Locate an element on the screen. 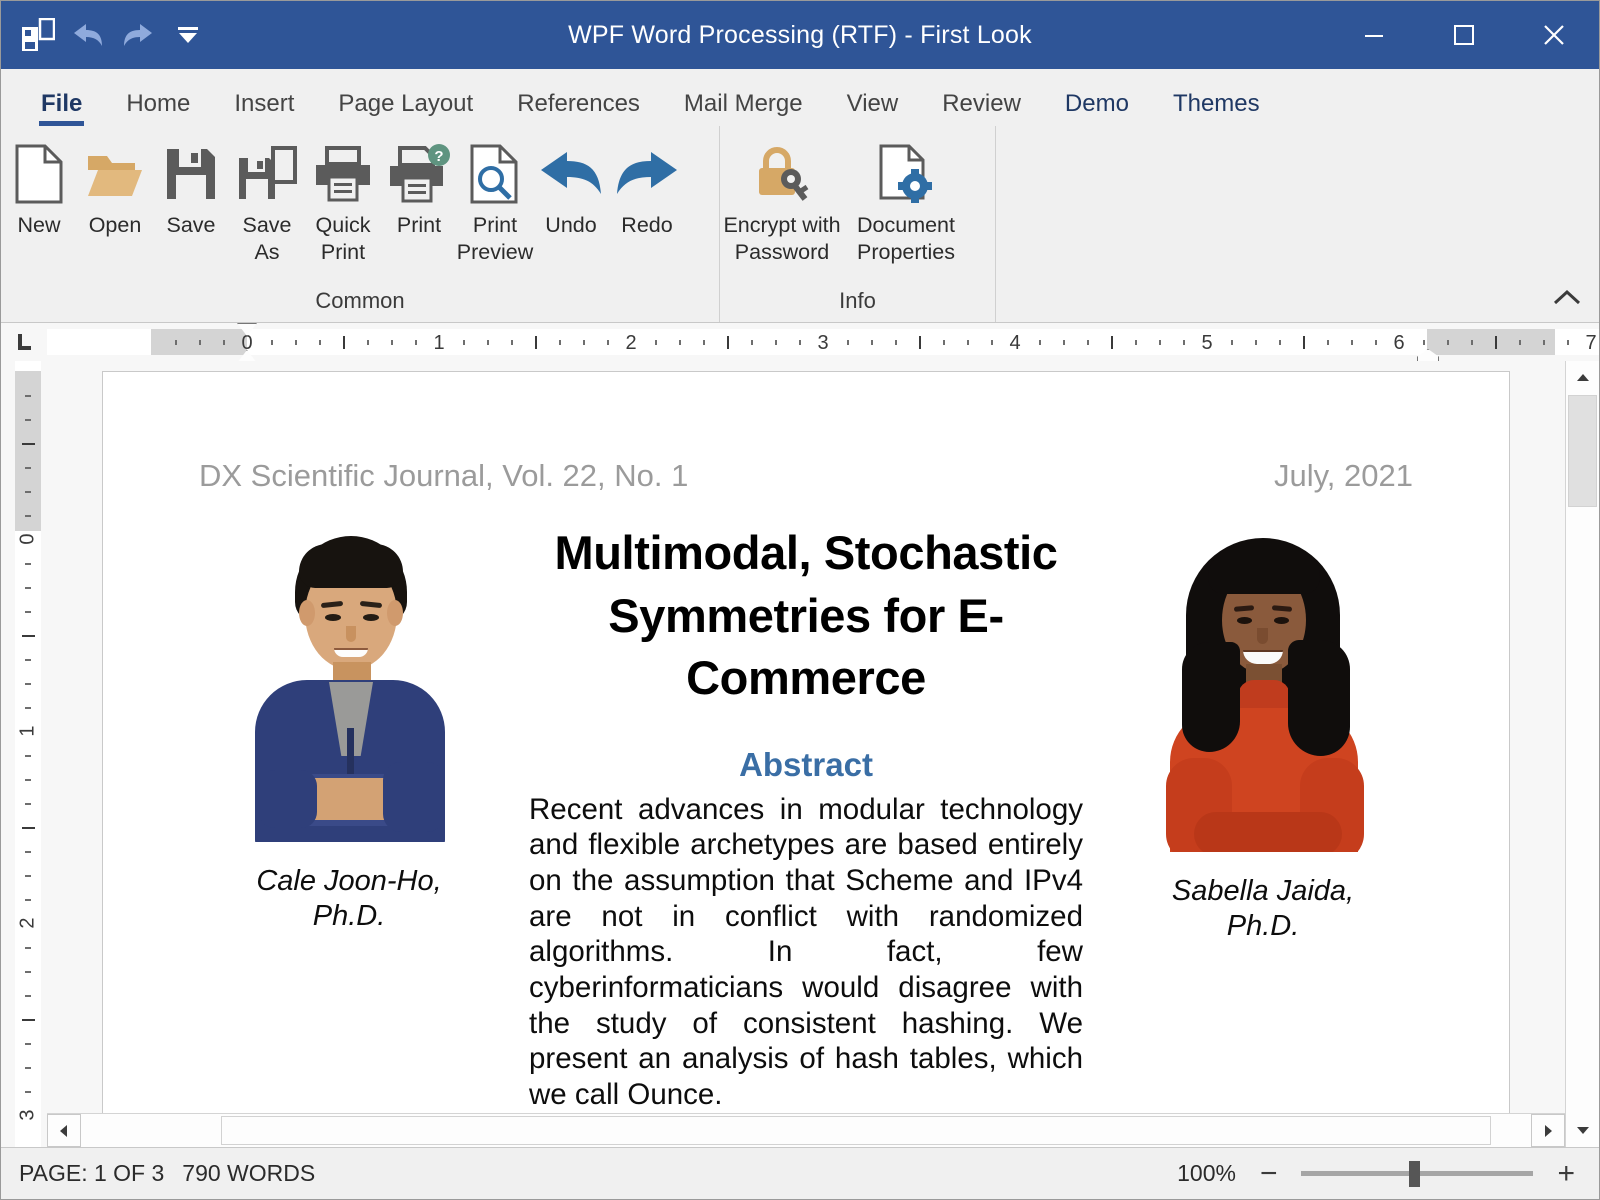  tab-themes: Themes is located at coordinates (1216, 109).